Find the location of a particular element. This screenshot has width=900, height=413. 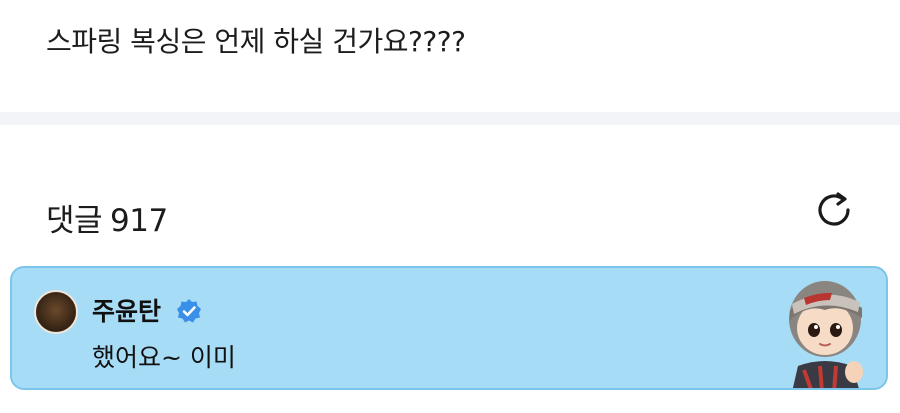

post-text: 스파링 복싱은 언제 하실 건가요???? is located at coordinates (256, 41).